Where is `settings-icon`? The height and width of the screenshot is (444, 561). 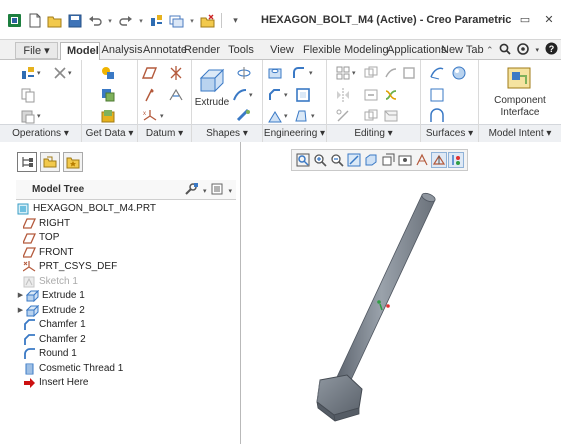
settings-icon is located at coordinates (523, 50).